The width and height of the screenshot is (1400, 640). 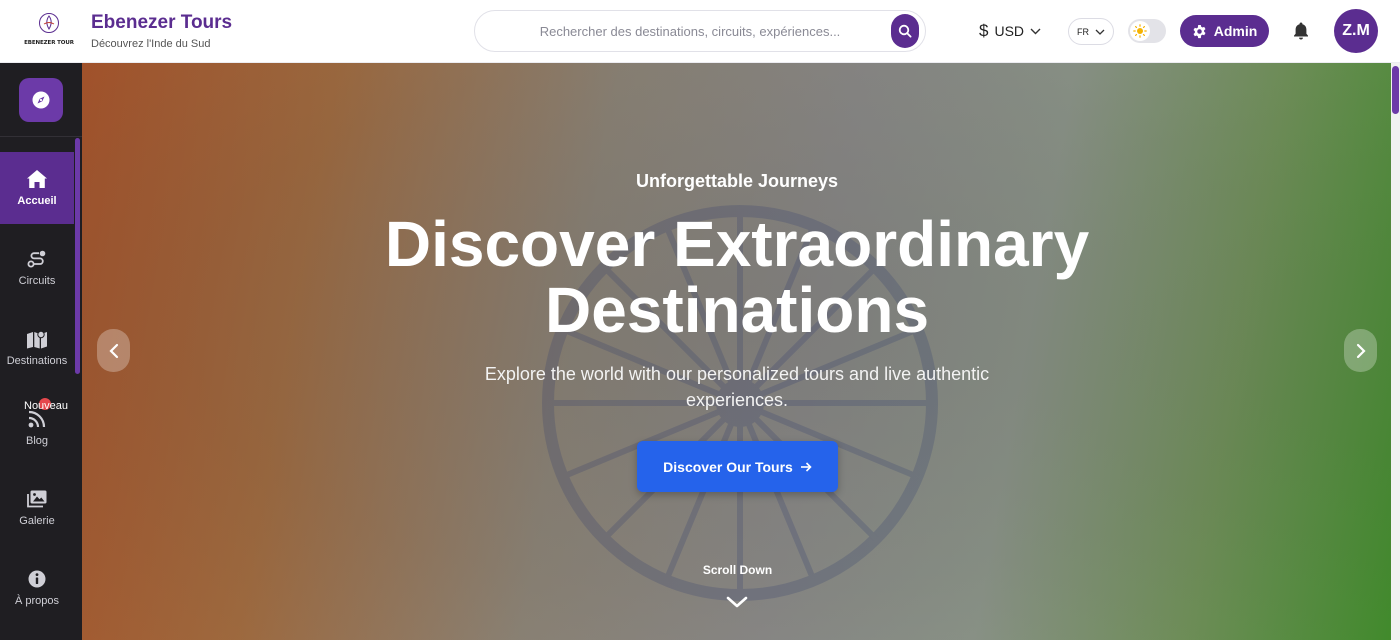 I want to click on currency-selector: $ USD, so click(x=1010, y=31).